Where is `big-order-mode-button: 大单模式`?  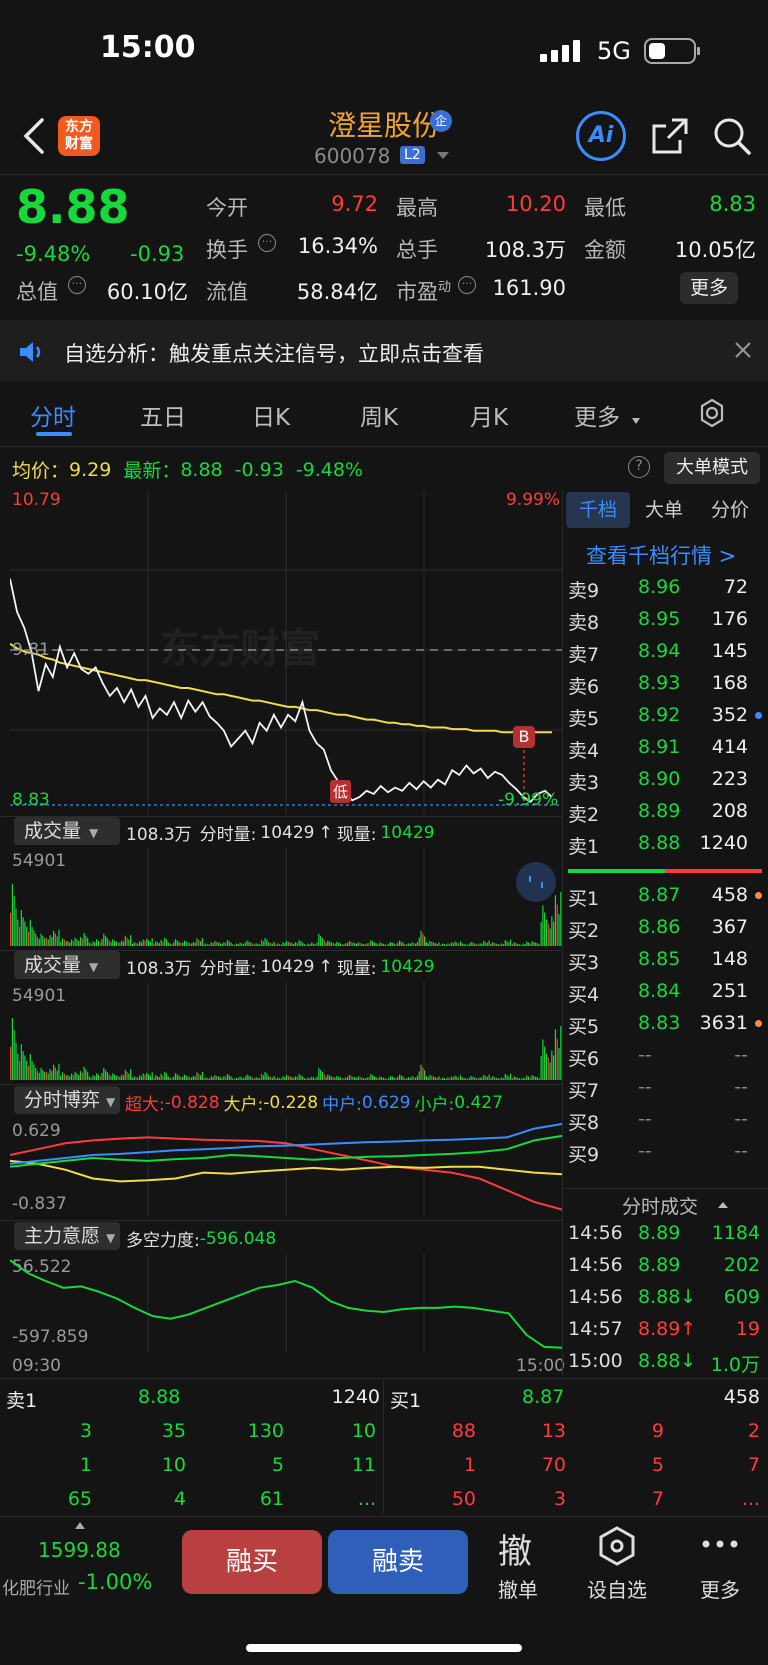
big-order-mode-button: 大单模式 is located at coordinates (712, 468).